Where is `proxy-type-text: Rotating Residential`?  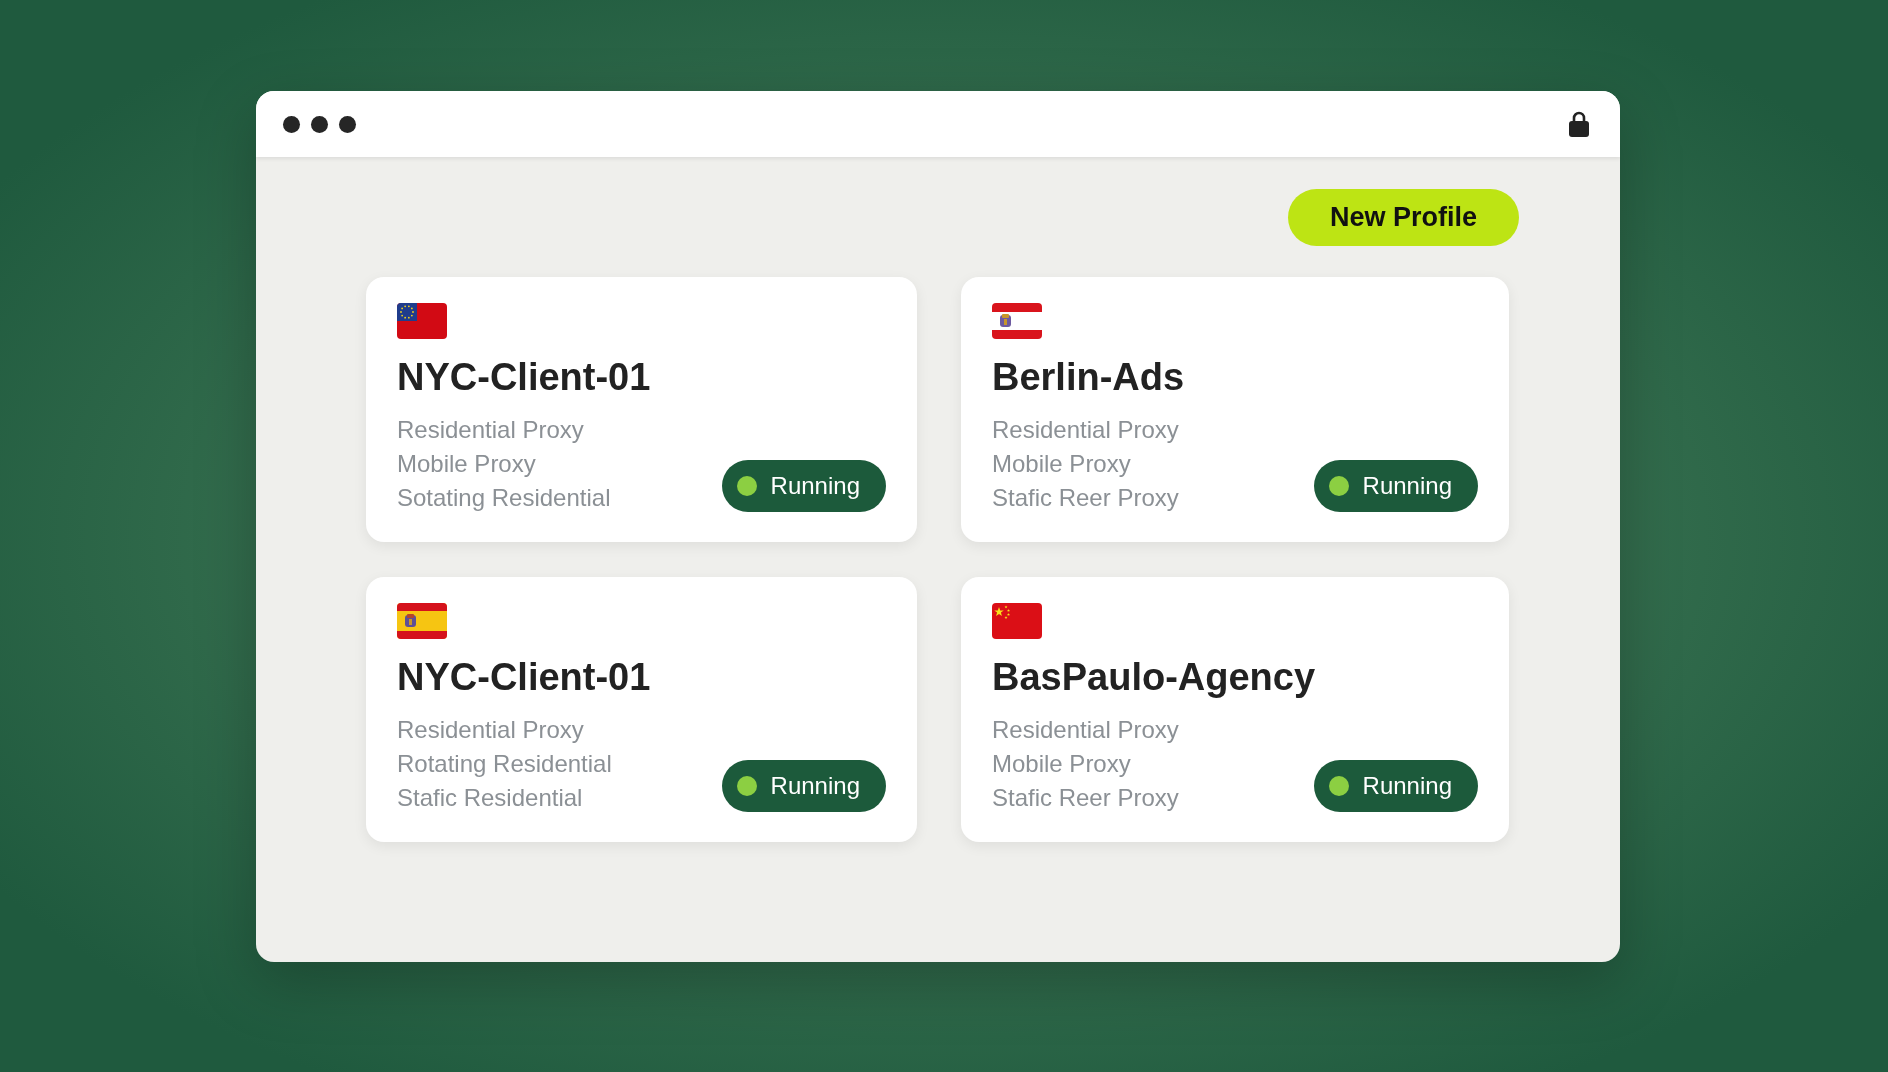 proxy-type-text: Rotating Residential is located at coordinates (504, 764).